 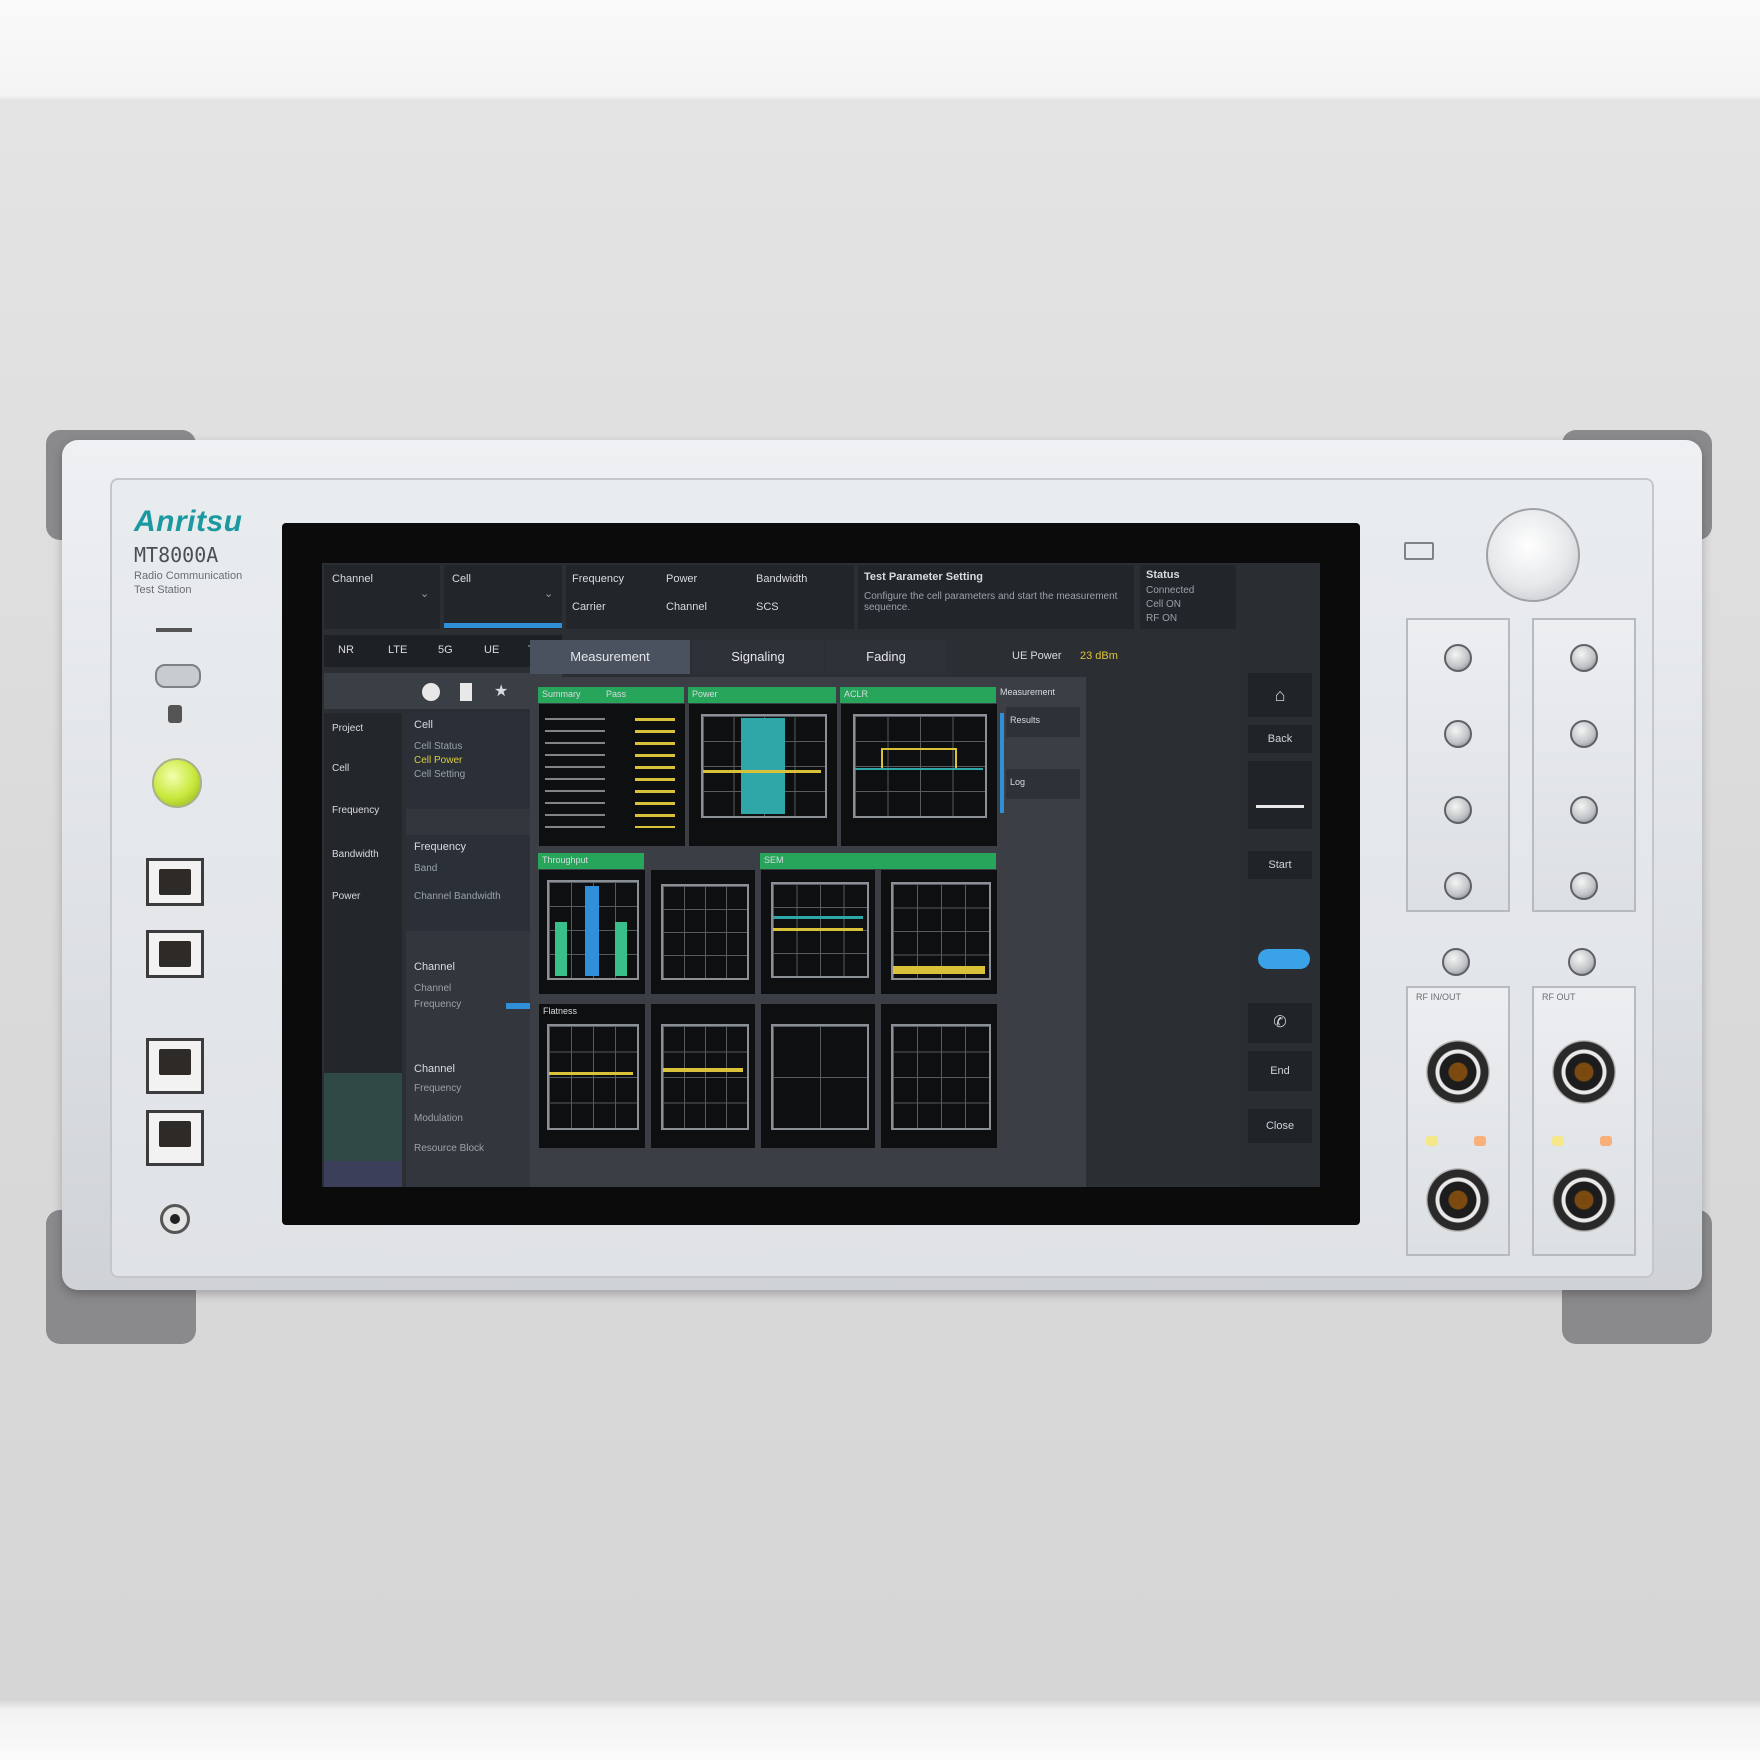 I want to click on summary-table, so click(x=612, y=775).